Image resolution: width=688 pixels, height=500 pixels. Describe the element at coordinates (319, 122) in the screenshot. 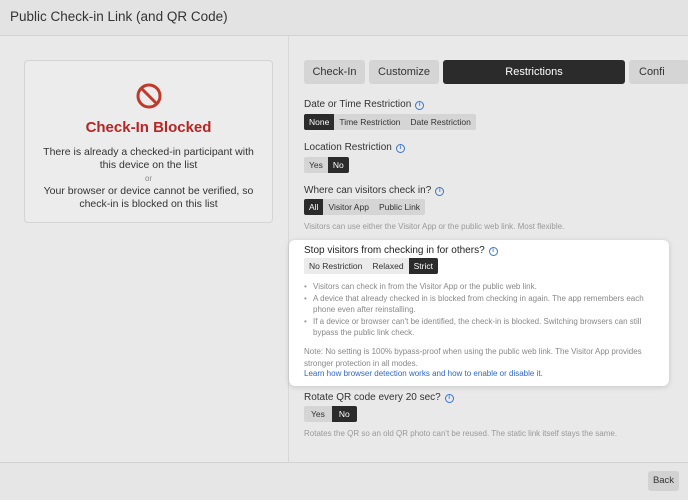

I see `date-option-none: None` at that location.